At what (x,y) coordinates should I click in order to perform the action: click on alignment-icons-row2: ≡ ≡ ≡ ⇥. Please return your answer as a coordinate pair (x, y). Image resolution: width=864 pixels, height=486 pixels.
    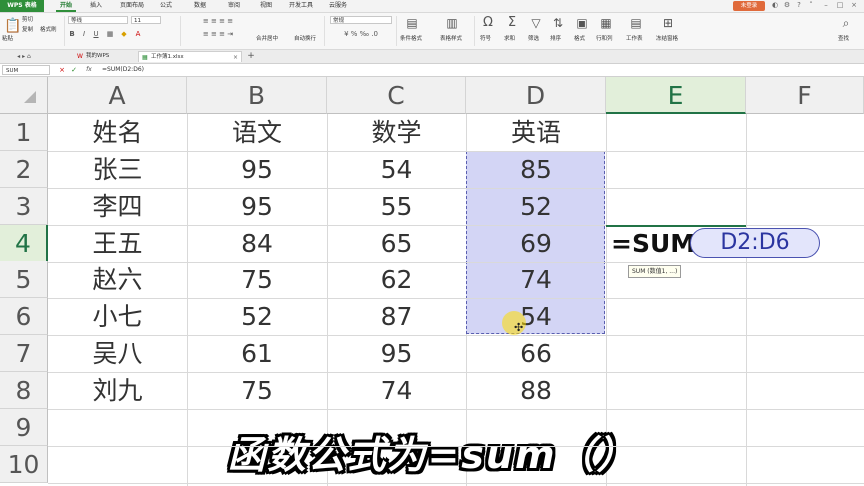
    Looking at the image, I should click on (218, 34).